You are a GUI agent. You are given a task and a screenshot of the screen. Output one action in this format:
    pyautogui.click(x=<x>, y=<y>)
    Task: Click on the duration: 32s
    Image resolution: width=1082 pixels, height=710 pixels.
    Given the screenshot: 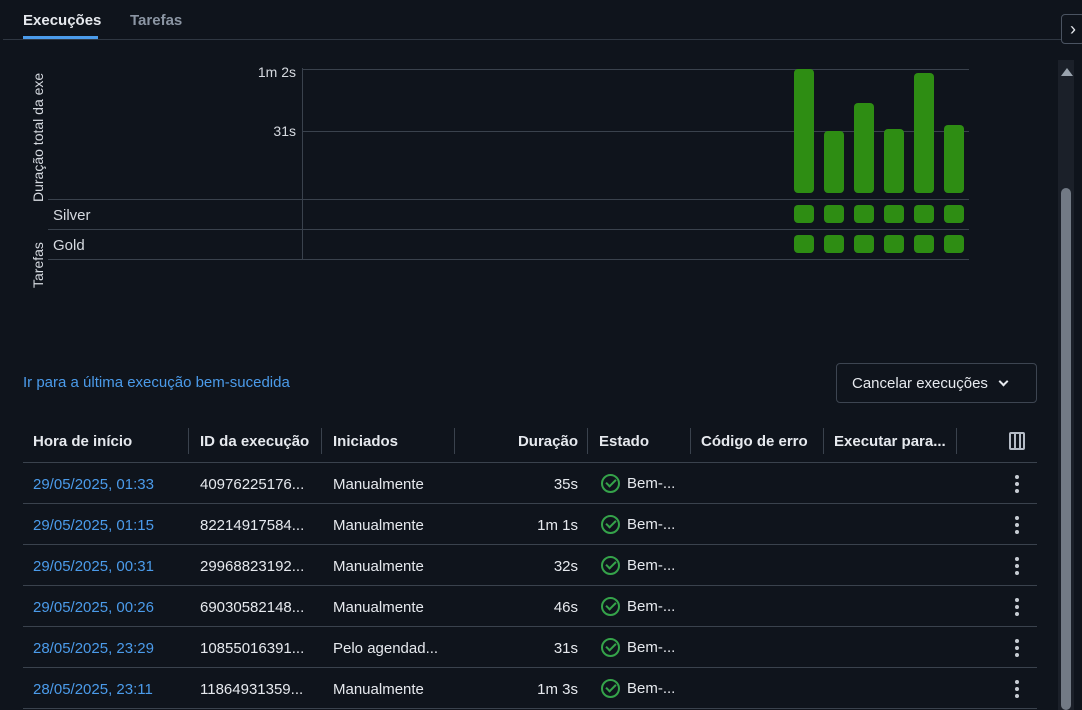 What is the action you would take?
    pyautogui.click(x=565, y=566)
    